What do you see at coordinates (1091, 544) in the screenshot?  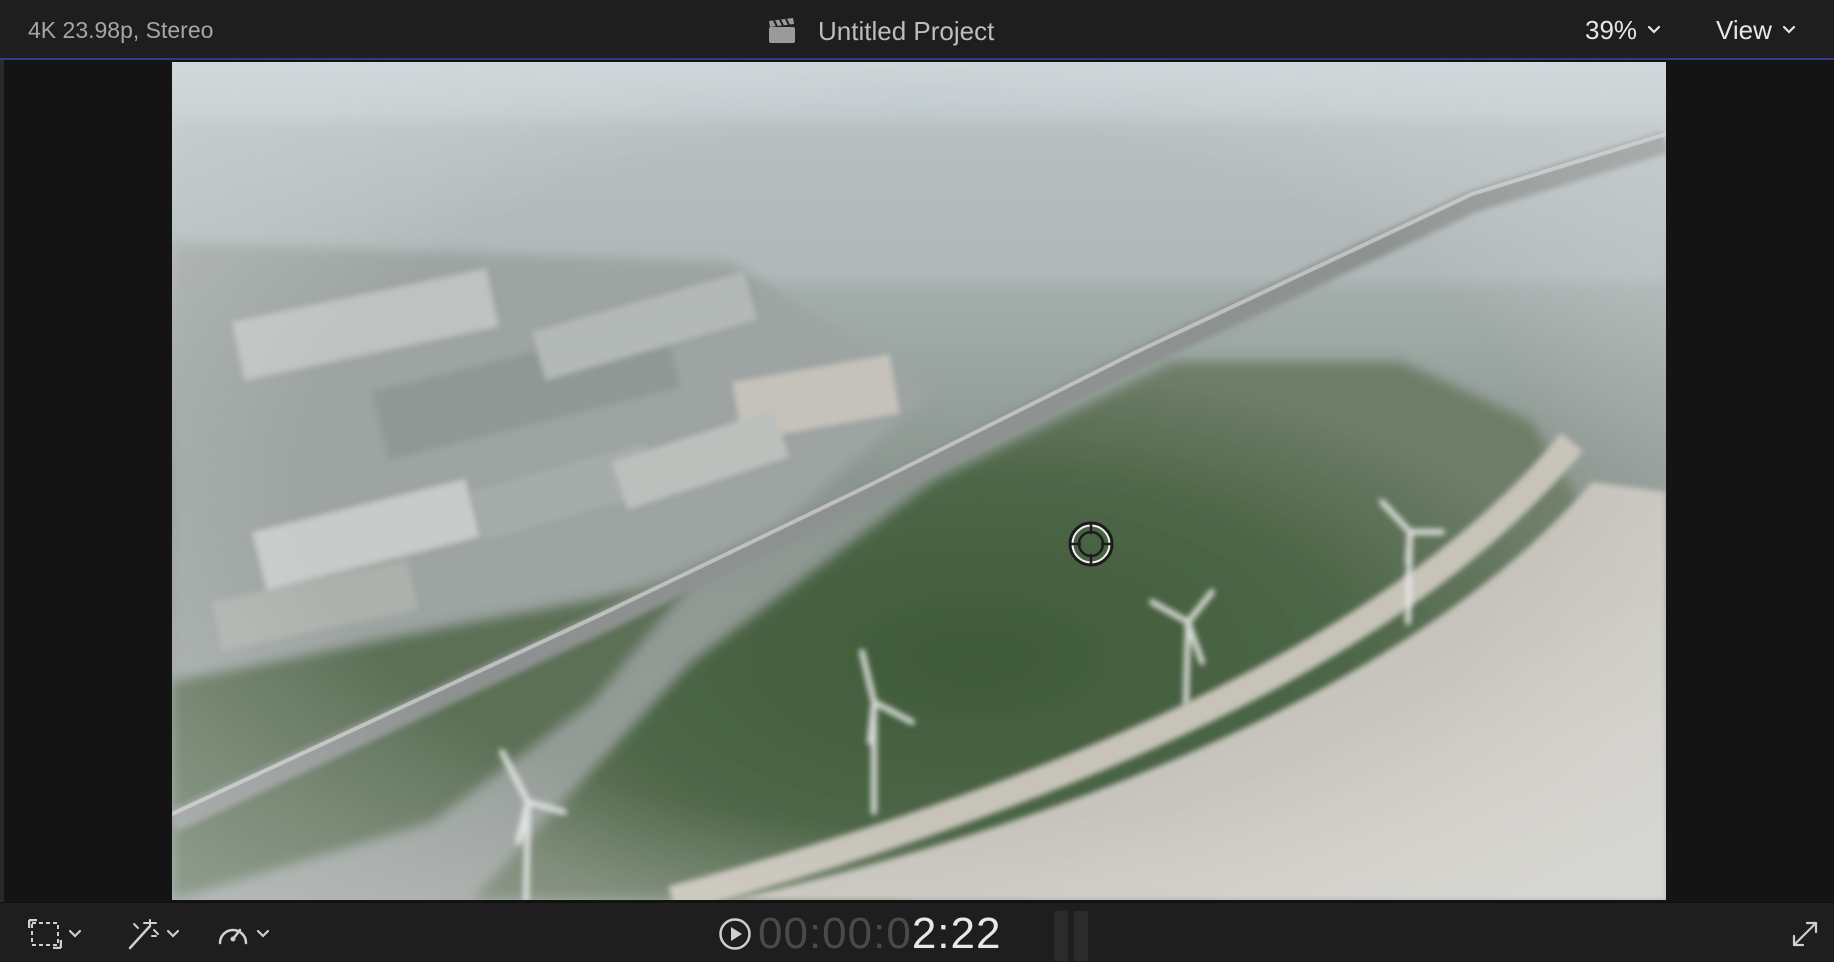 I see `crosshair-target-icon` at bounding box center [1091, 544].